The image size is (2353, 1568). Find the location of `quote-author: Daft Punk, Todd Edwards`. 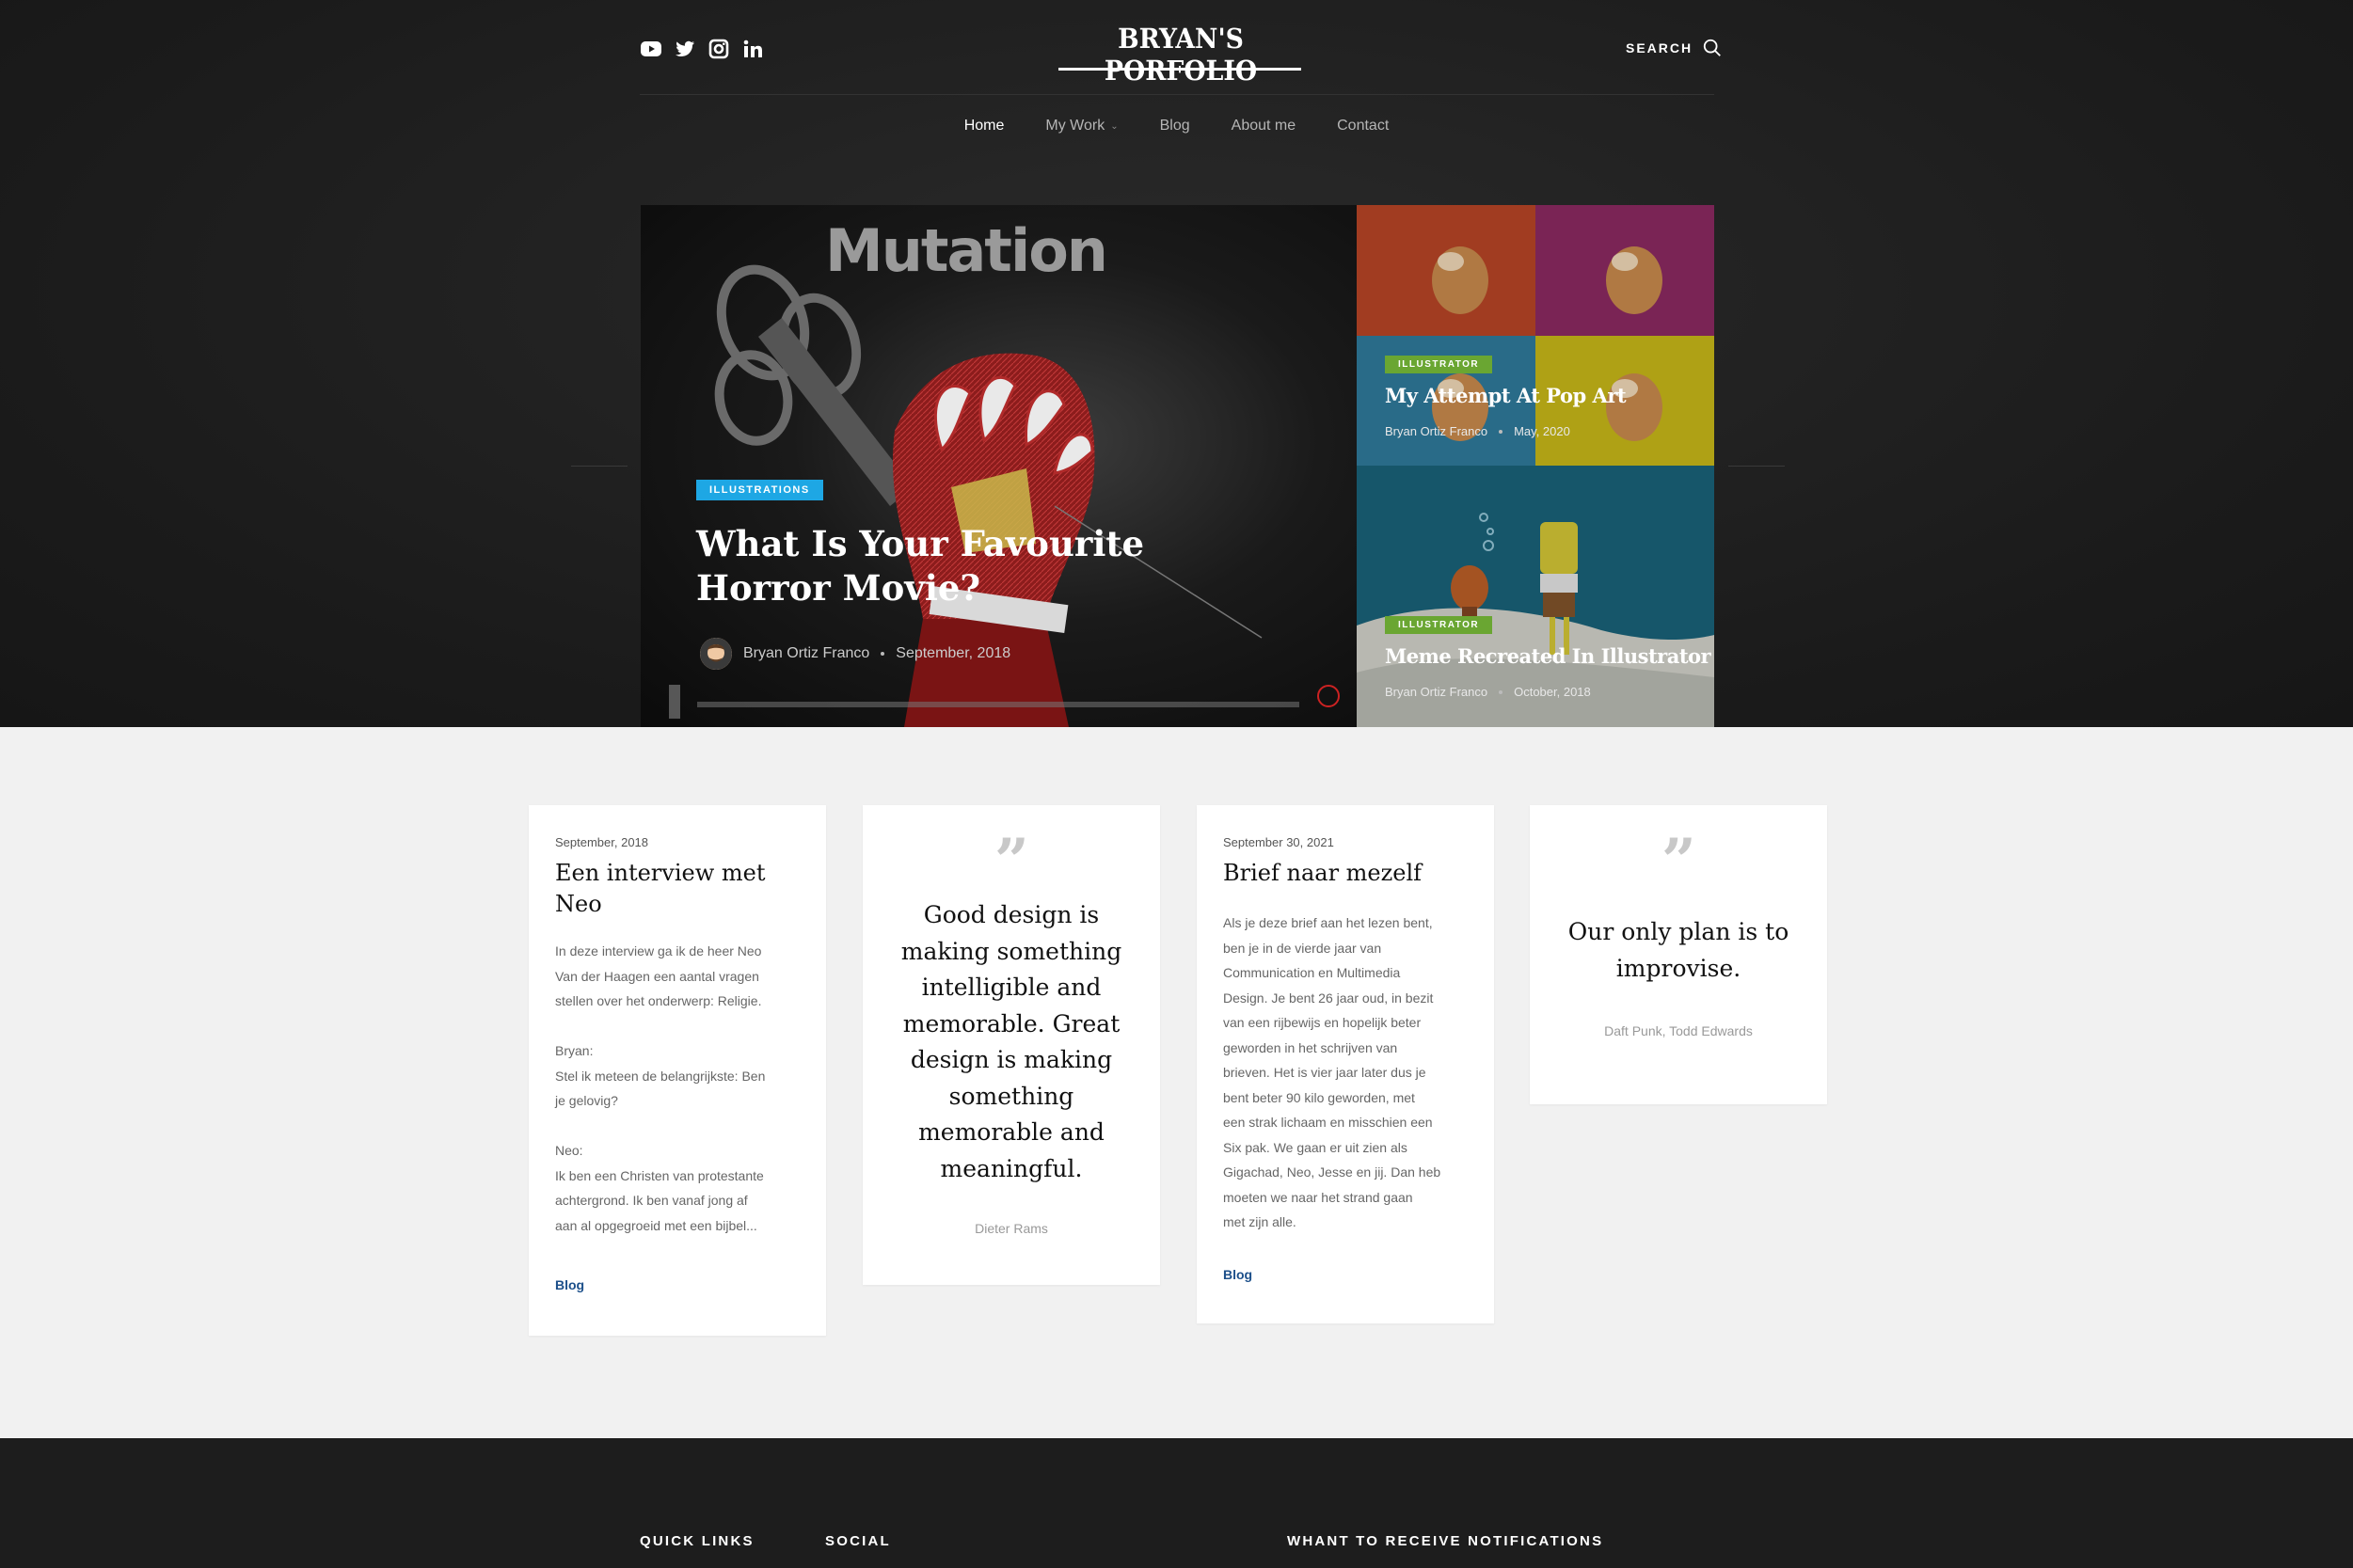

quote-author: Daft Punk, Todd Edwards is located at coordinates (1678, 1031).